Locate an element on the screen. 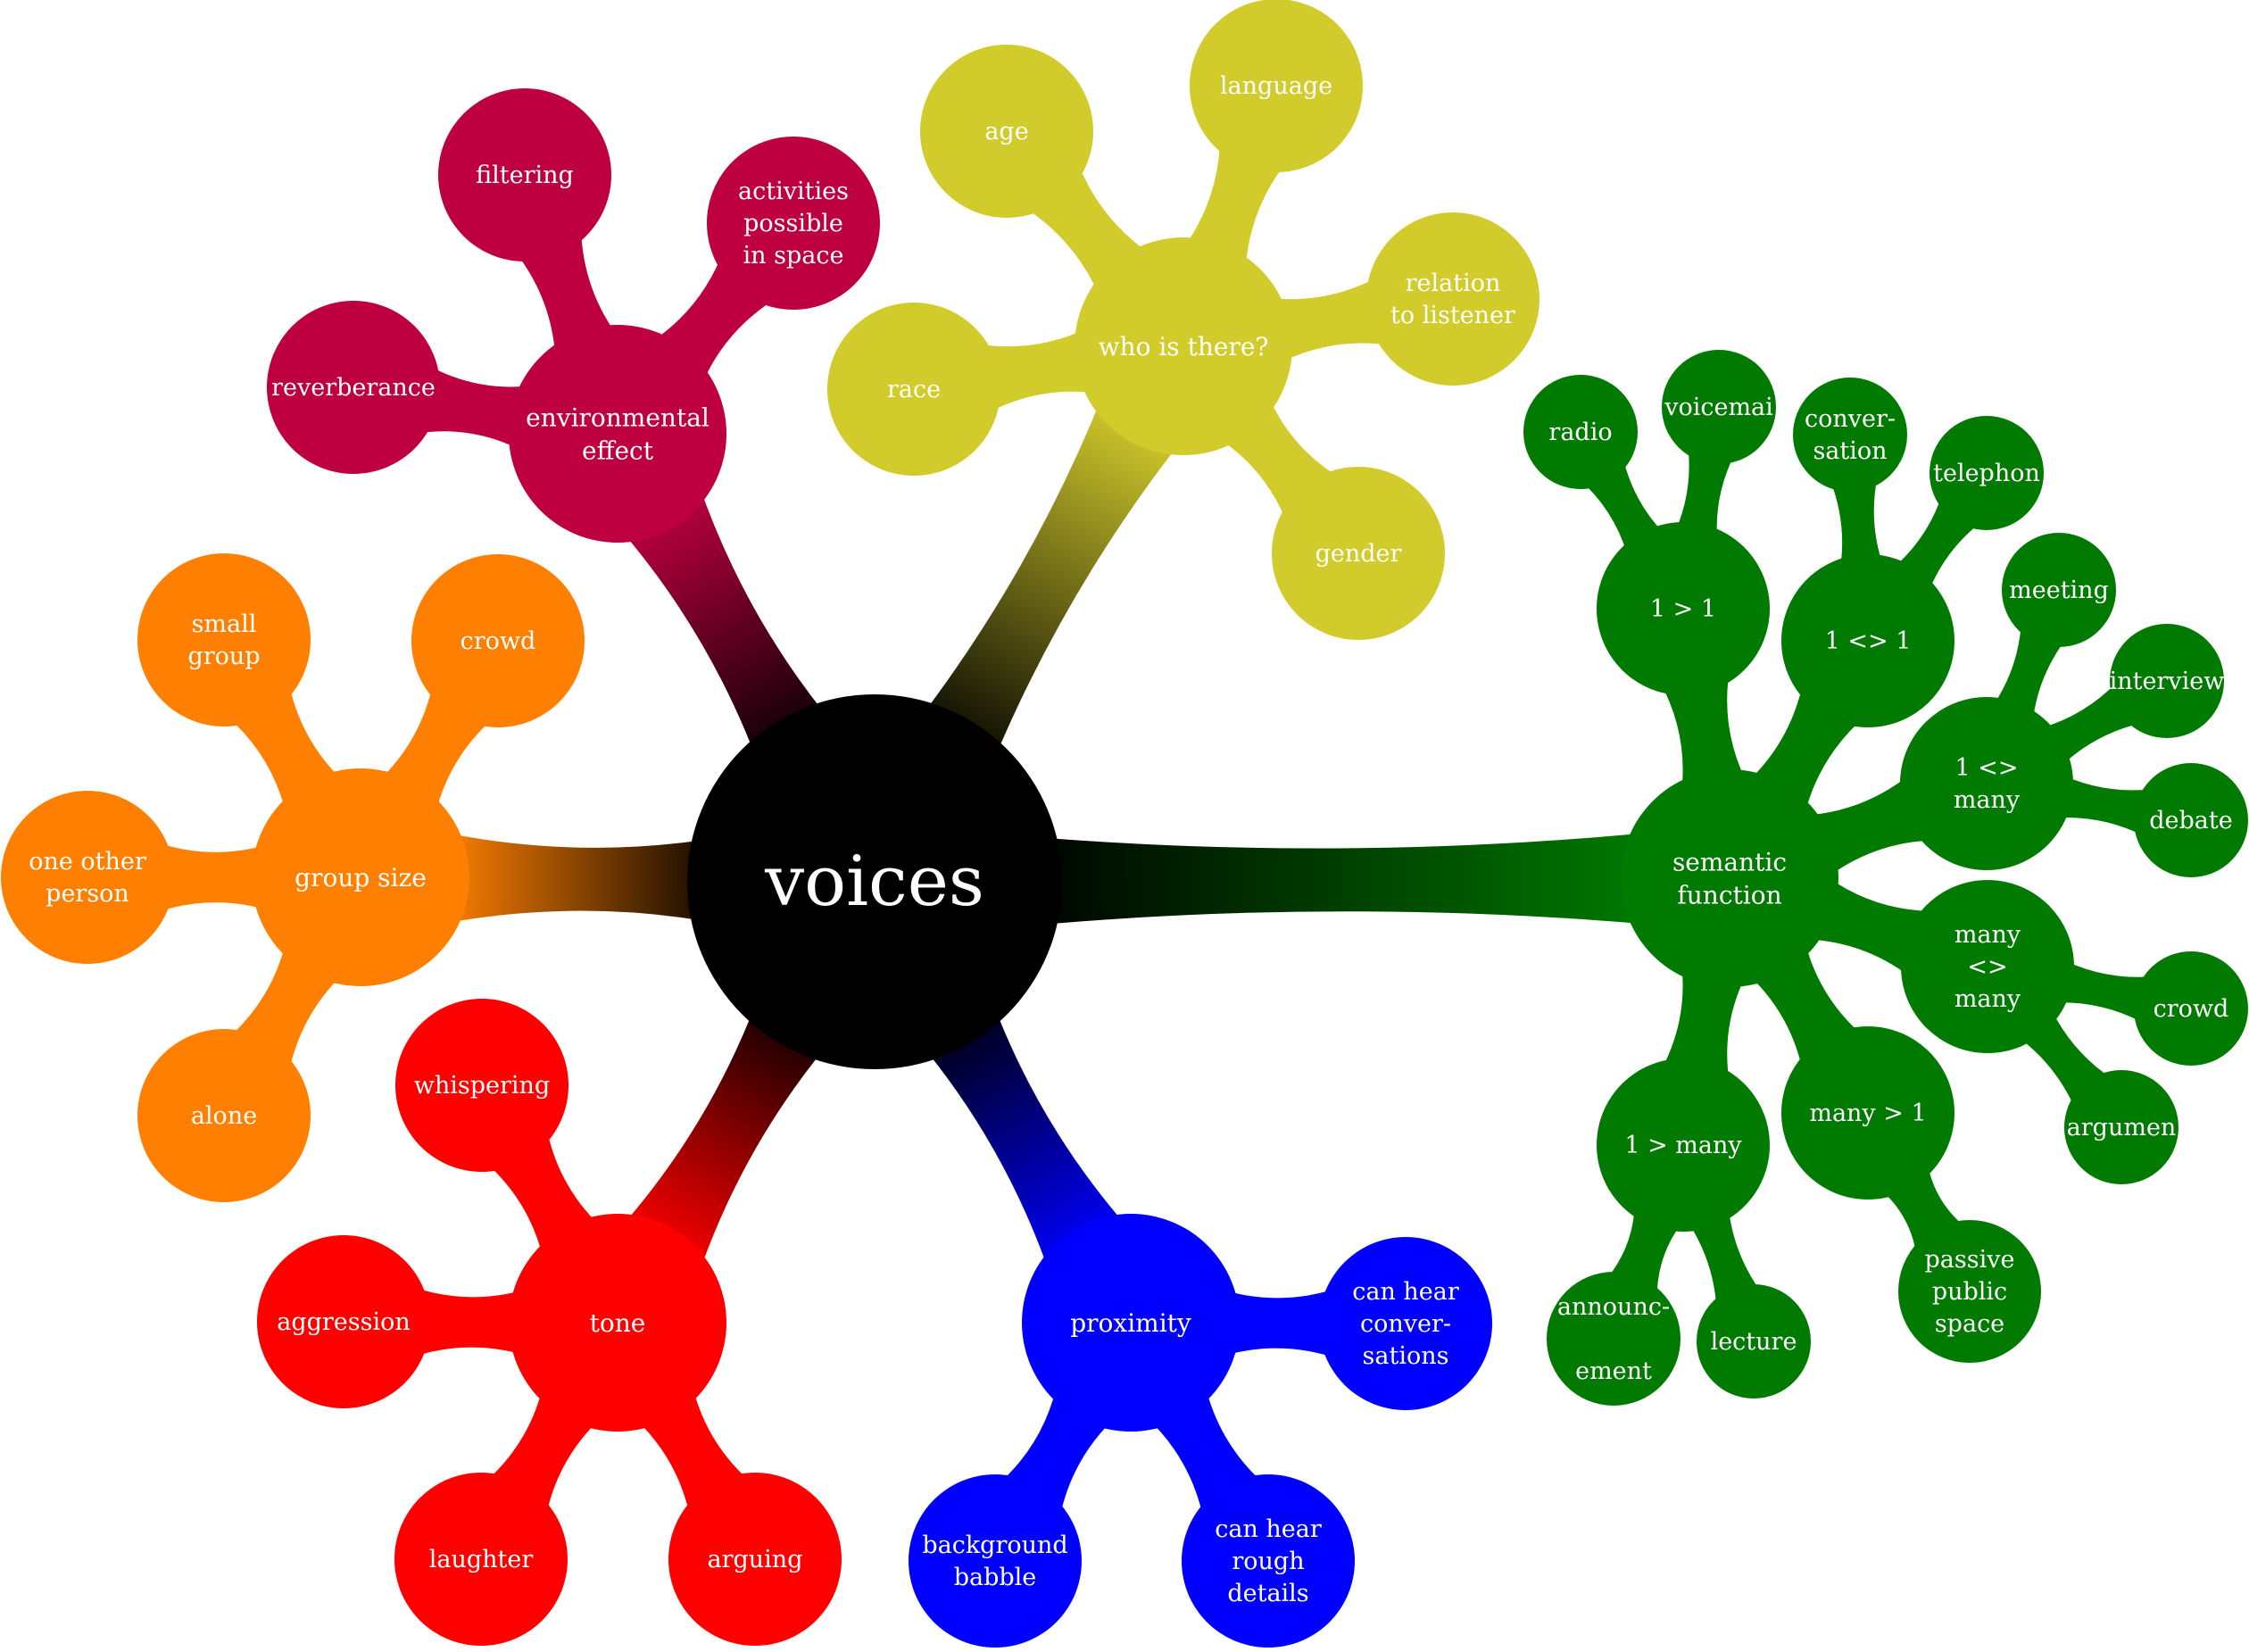 This screenshot has width=2249, height=1652. label-radio: radio is located at coordinates (1580, 433).